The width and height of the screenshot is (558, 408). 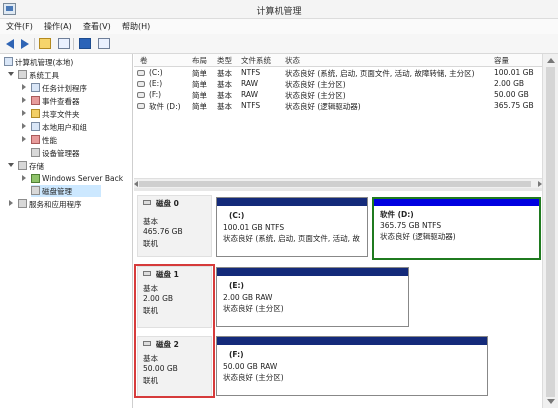 I want to click on partition-e: (E:) 2.00 GB RAW 状态良好 (主分区), so click(x=312, y=297).